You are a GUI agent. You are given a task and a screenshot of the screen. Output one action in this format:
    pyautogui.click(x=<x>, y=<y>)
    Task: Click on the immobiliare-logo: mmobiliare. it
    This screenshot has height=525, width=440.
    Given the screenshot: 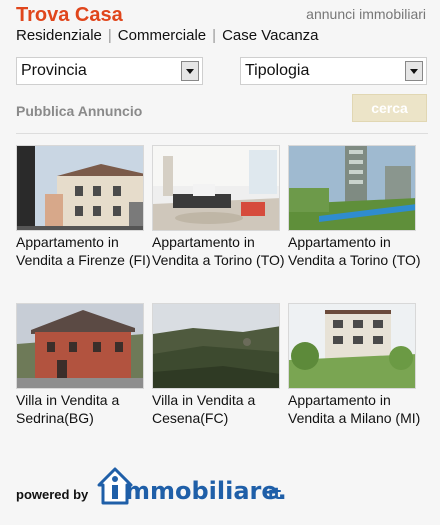 What is the action you would take?
    pyautogui.click(x=195, y=486)
    